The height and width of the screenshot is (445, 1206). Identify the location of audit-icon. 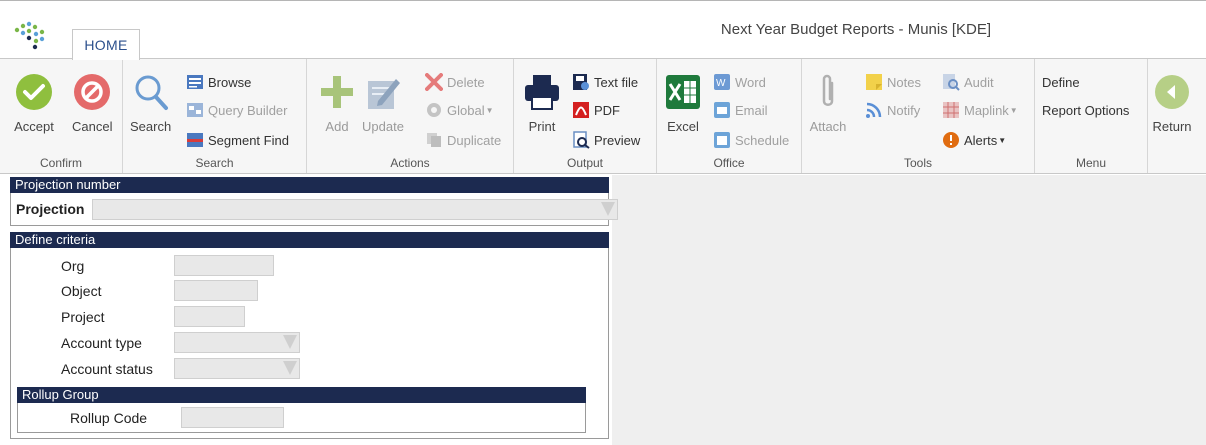
(951, 82).